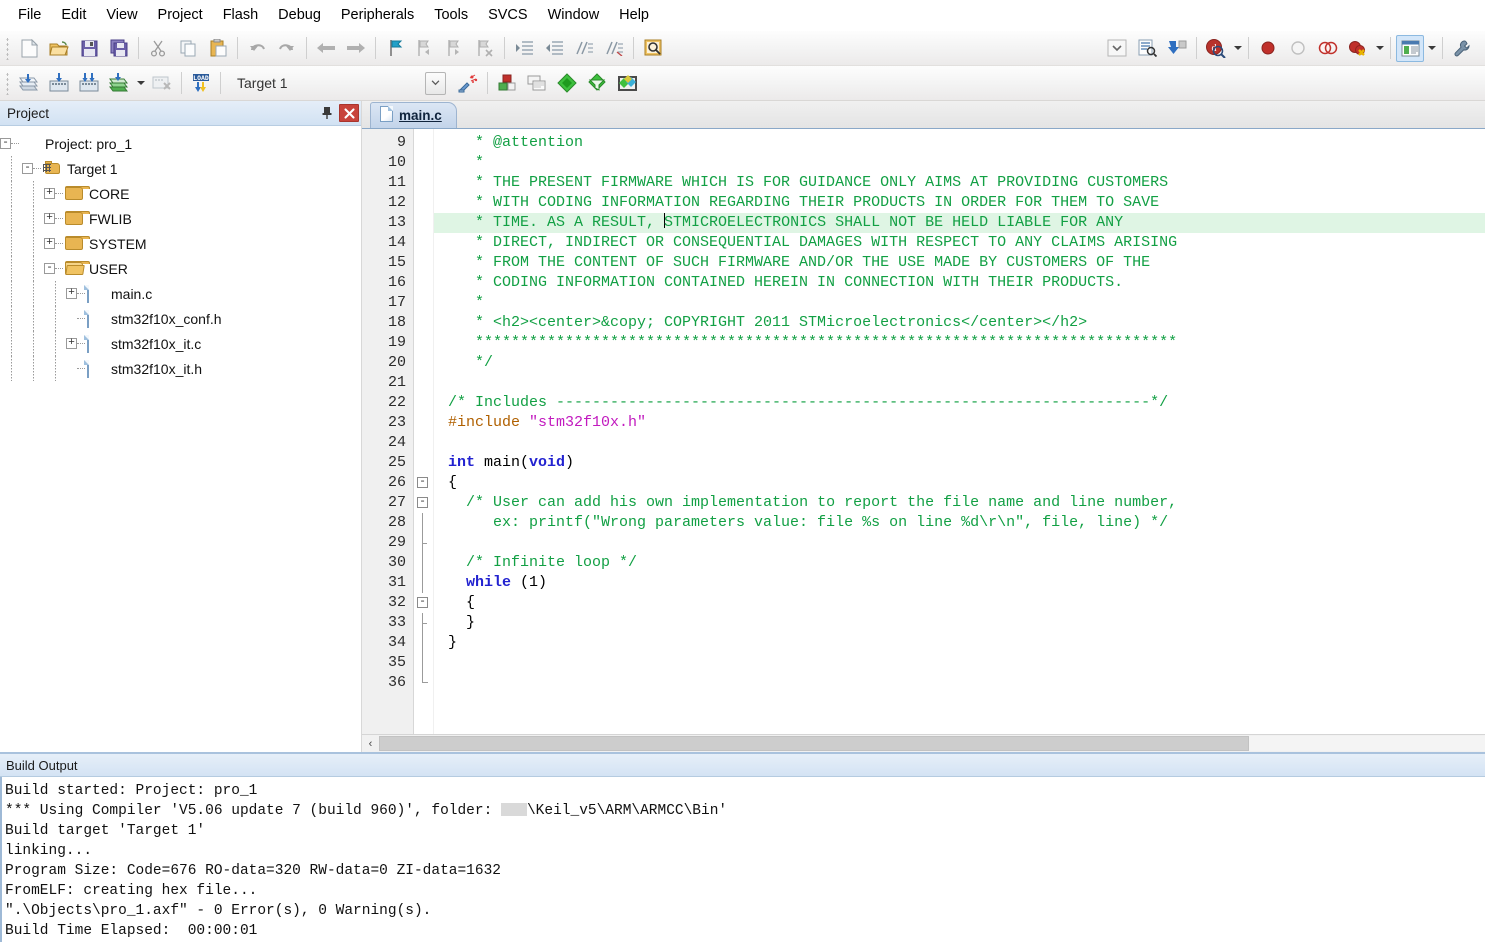 The image size is (1485, 942). I want to click on tree-item-main.c: + main.c, so click(180, 293).